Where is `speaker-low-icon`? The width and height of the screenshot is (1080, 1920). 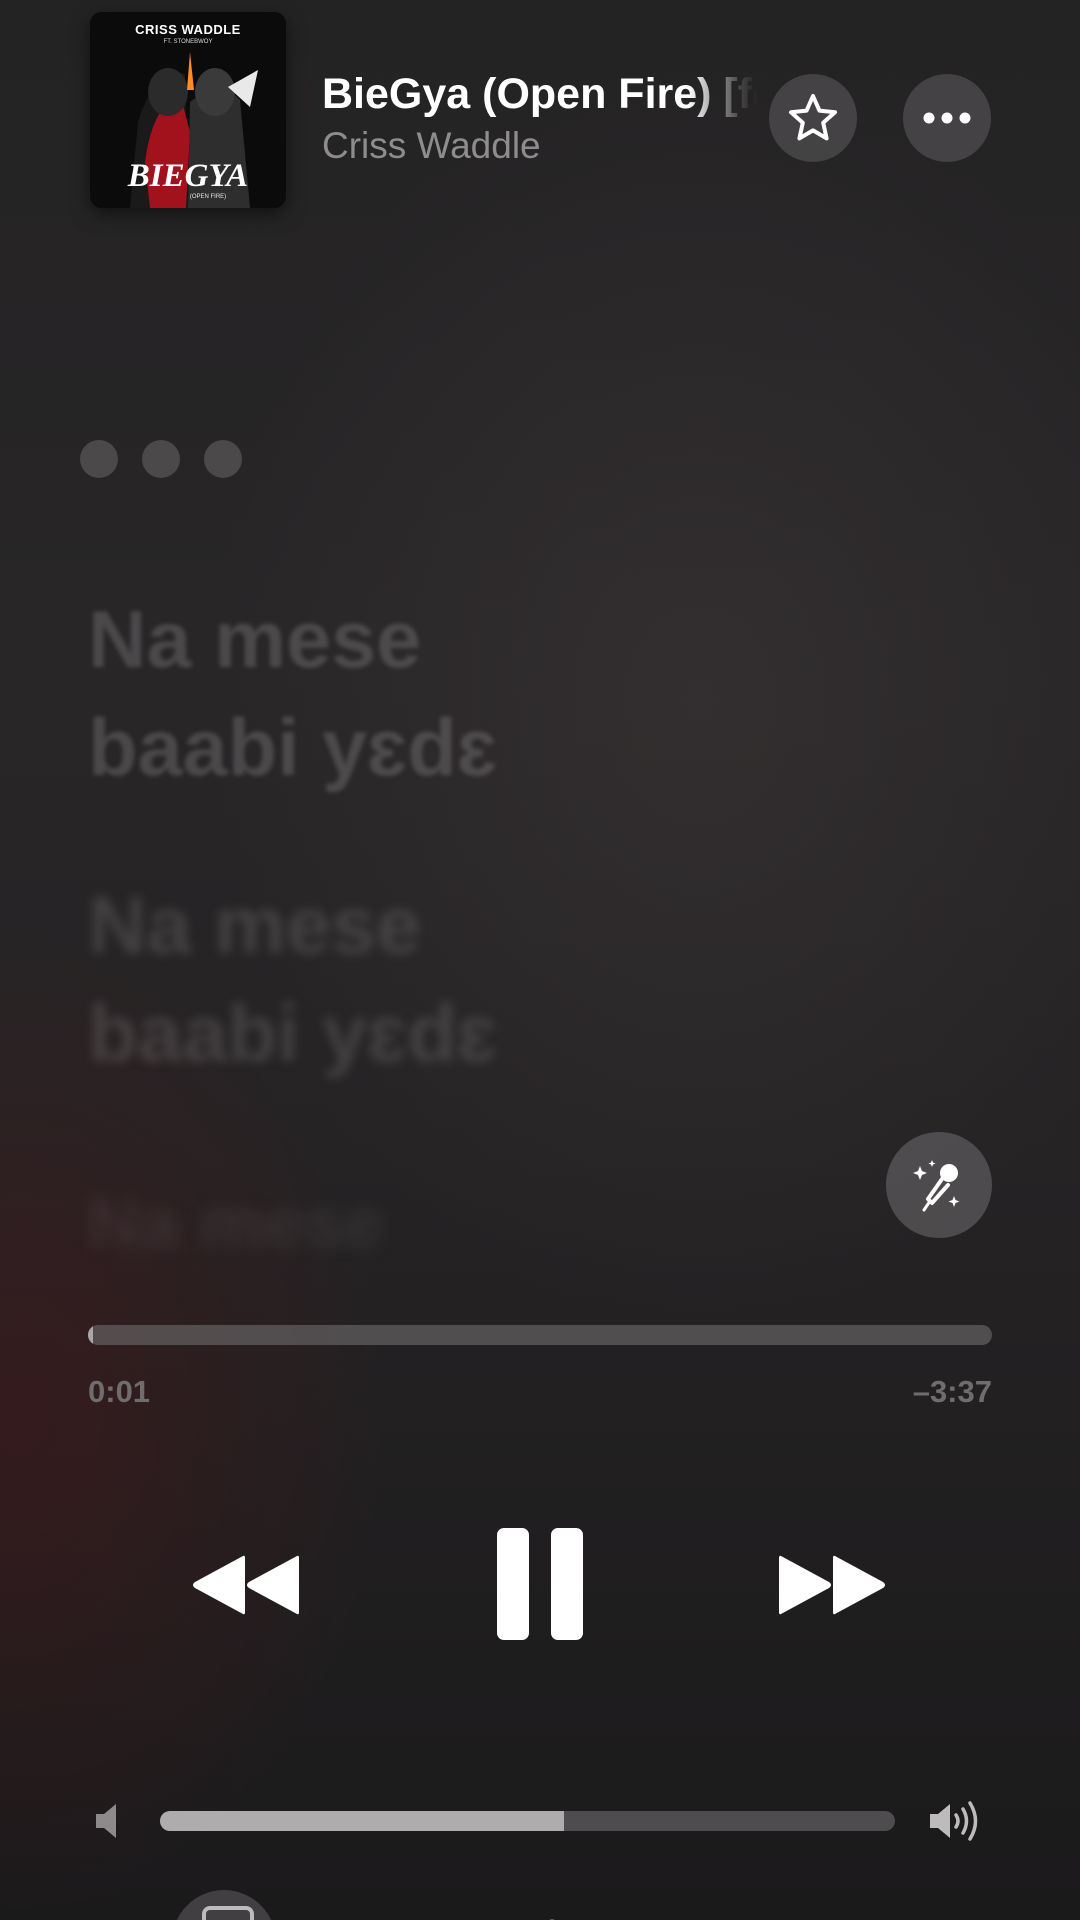 speaker-low-icon is located at coordinates (106, 1821).